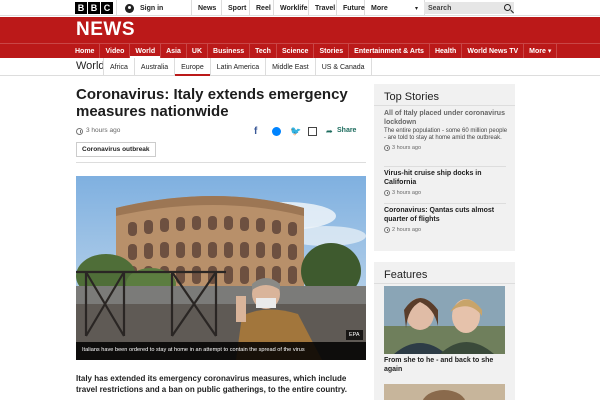 The image size is (600, 400). I want to click on global-nav-worklife: Worklife, so click(291, 8).